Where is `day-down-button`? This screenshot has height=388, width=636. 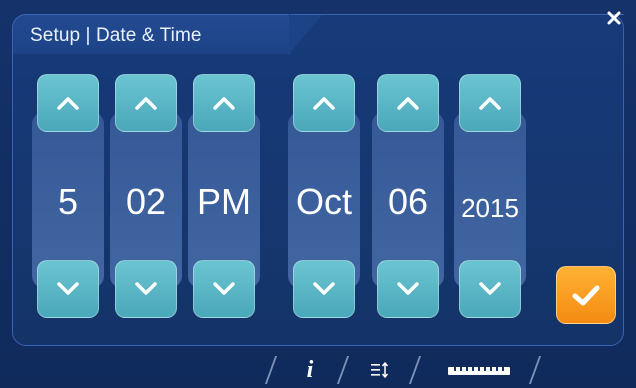 day-down-button is located at coordinates (408, 289).